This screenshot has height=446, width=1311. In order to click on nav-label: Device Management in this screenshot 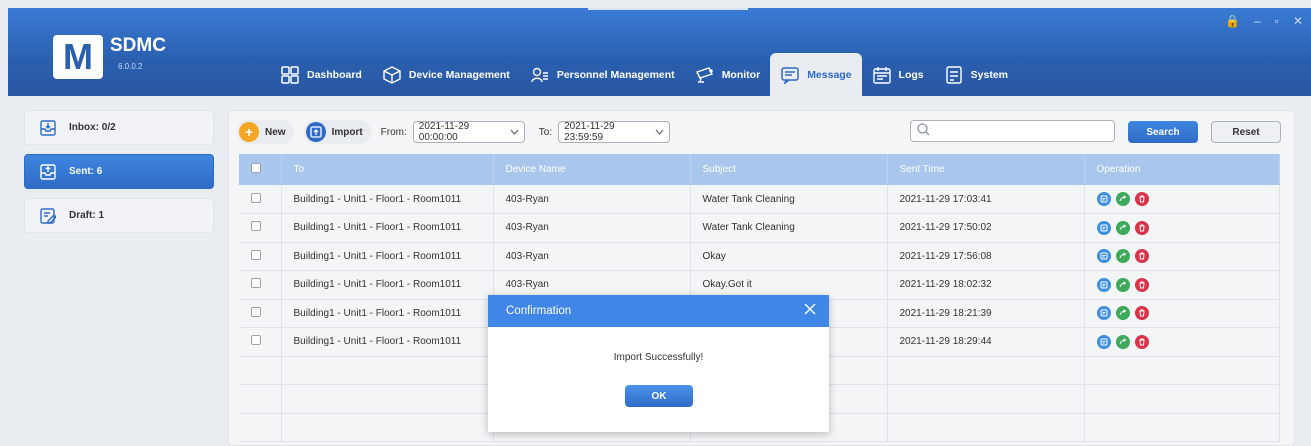, I will do `click(459, 74)`.